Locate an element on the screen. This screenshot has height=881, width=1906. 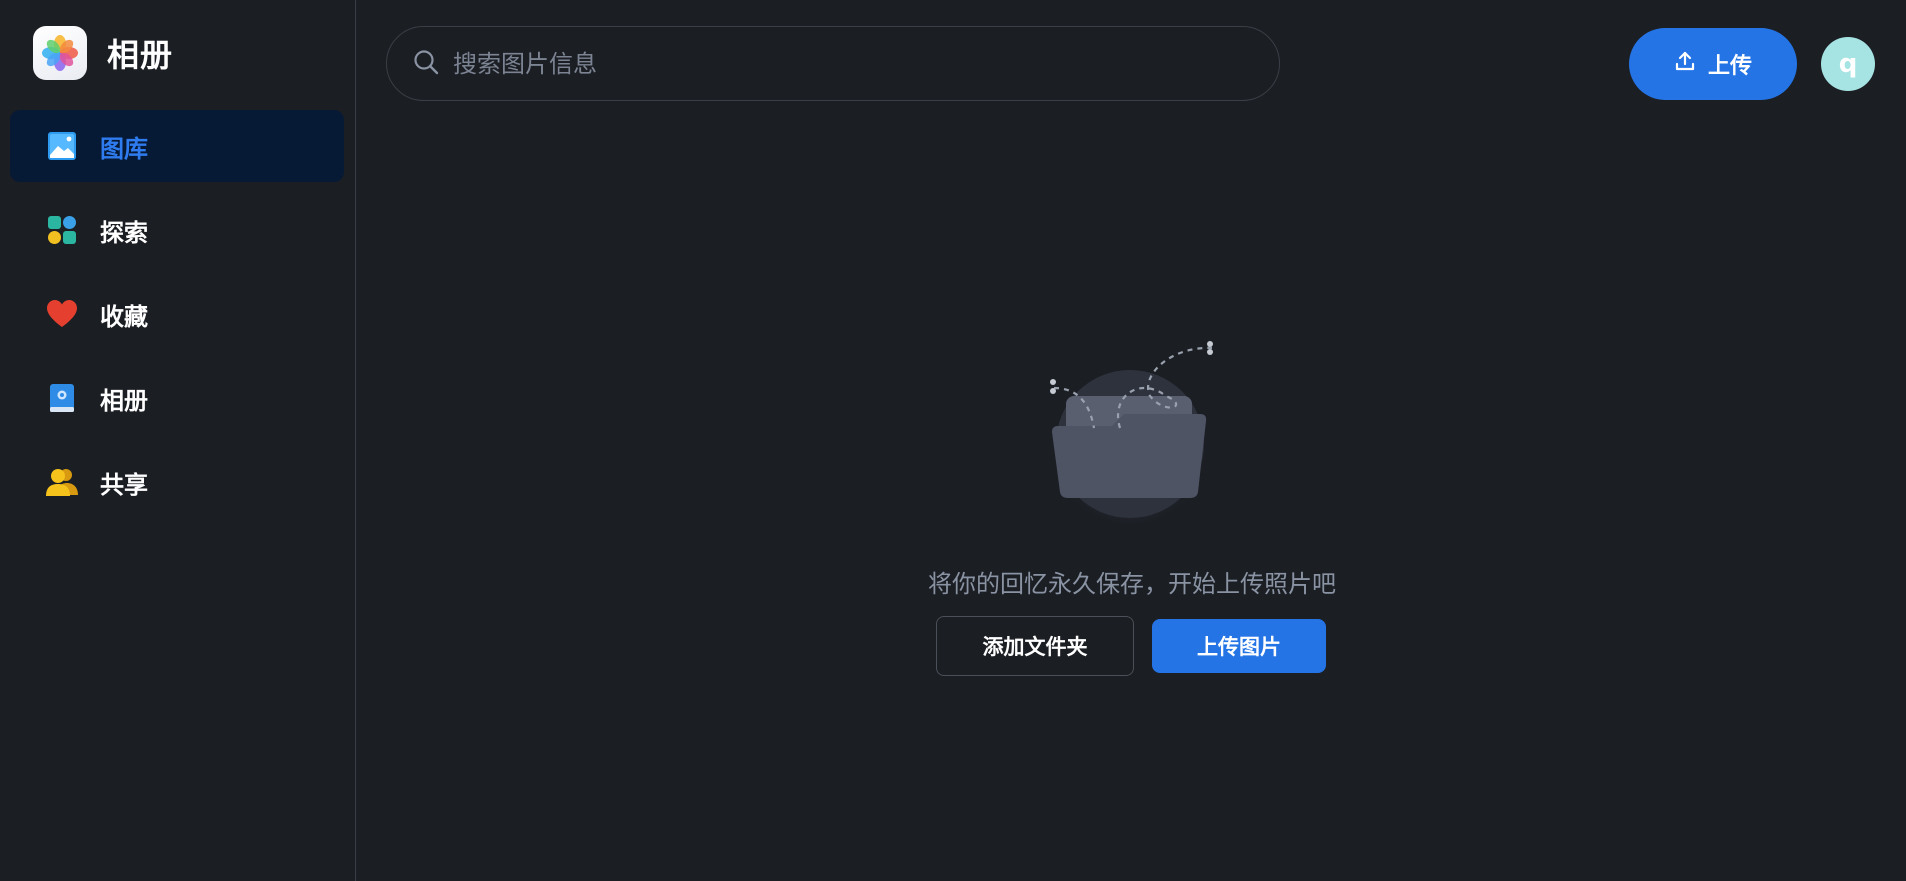
sidebar-nav: 图库 探索 收藏 相册 共享 is located at coordinates (177, 320).